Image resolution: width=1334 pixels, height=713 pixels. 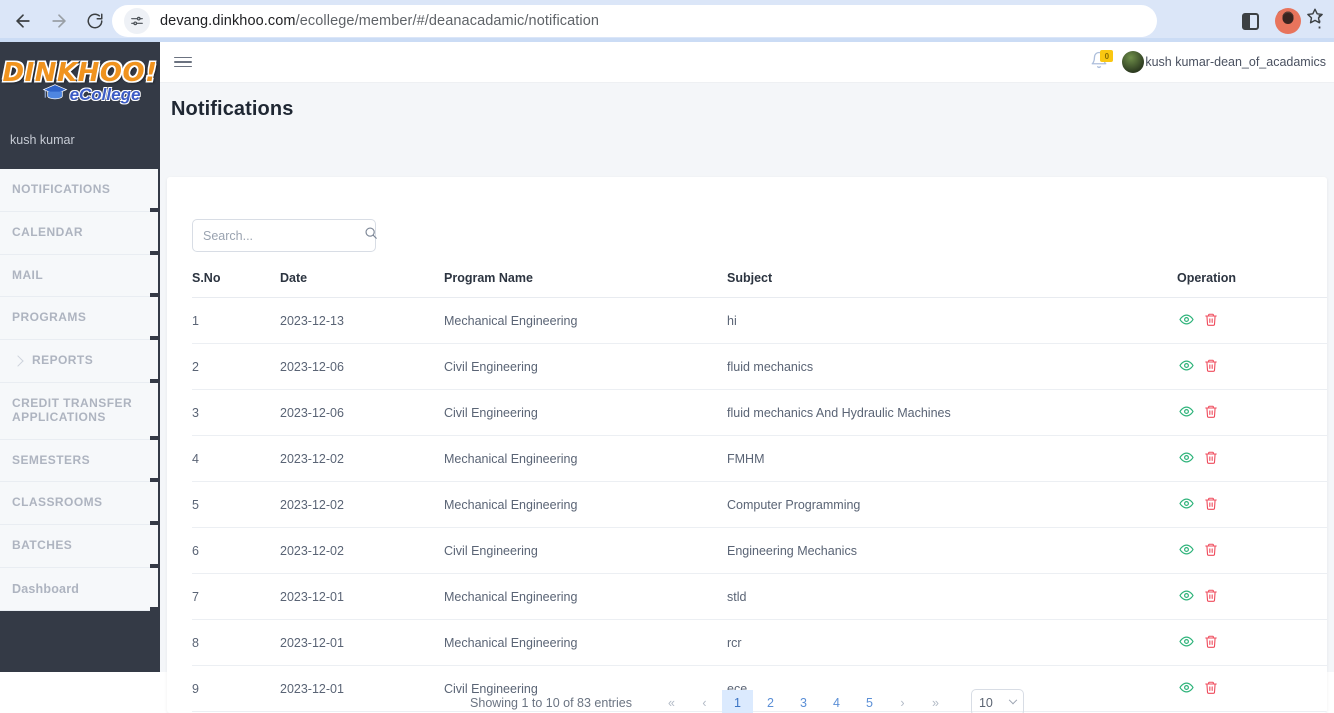 I want to click on cell-sno: 7, so click(x=236, y=597).